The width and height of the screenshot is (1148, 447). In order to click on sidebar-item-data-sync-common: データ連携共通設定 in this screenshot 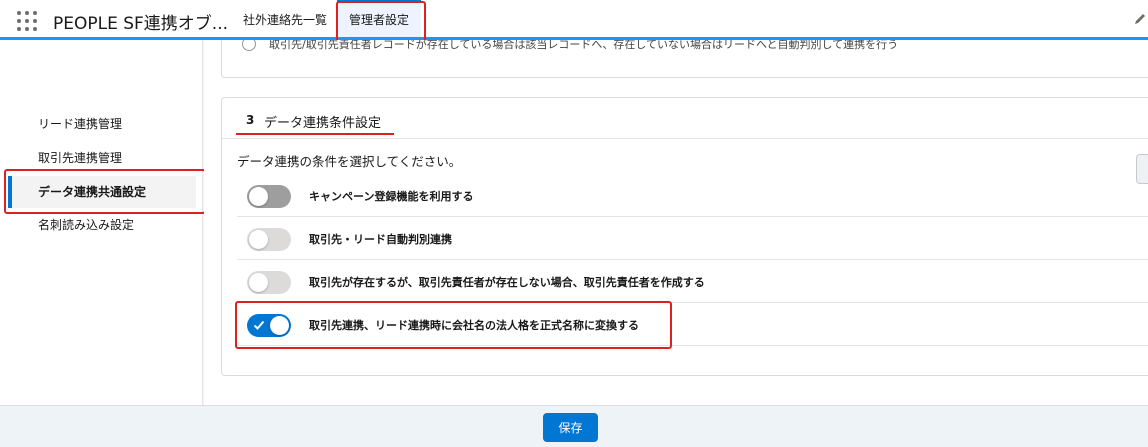, I will do `click(102, 192)`.